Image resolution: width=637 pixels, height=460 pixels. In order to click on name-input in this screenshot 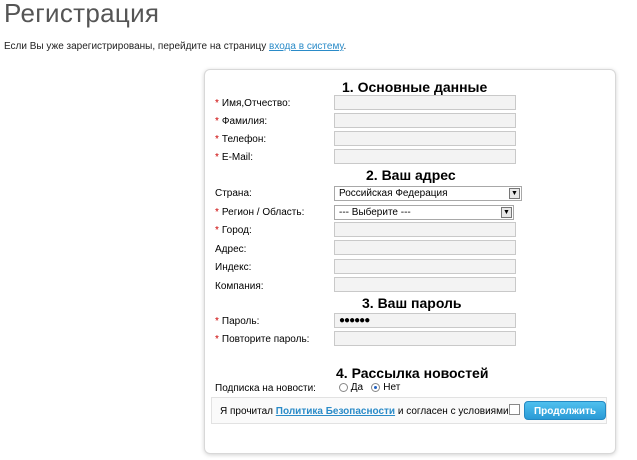, I will do `click(425, 102)`.